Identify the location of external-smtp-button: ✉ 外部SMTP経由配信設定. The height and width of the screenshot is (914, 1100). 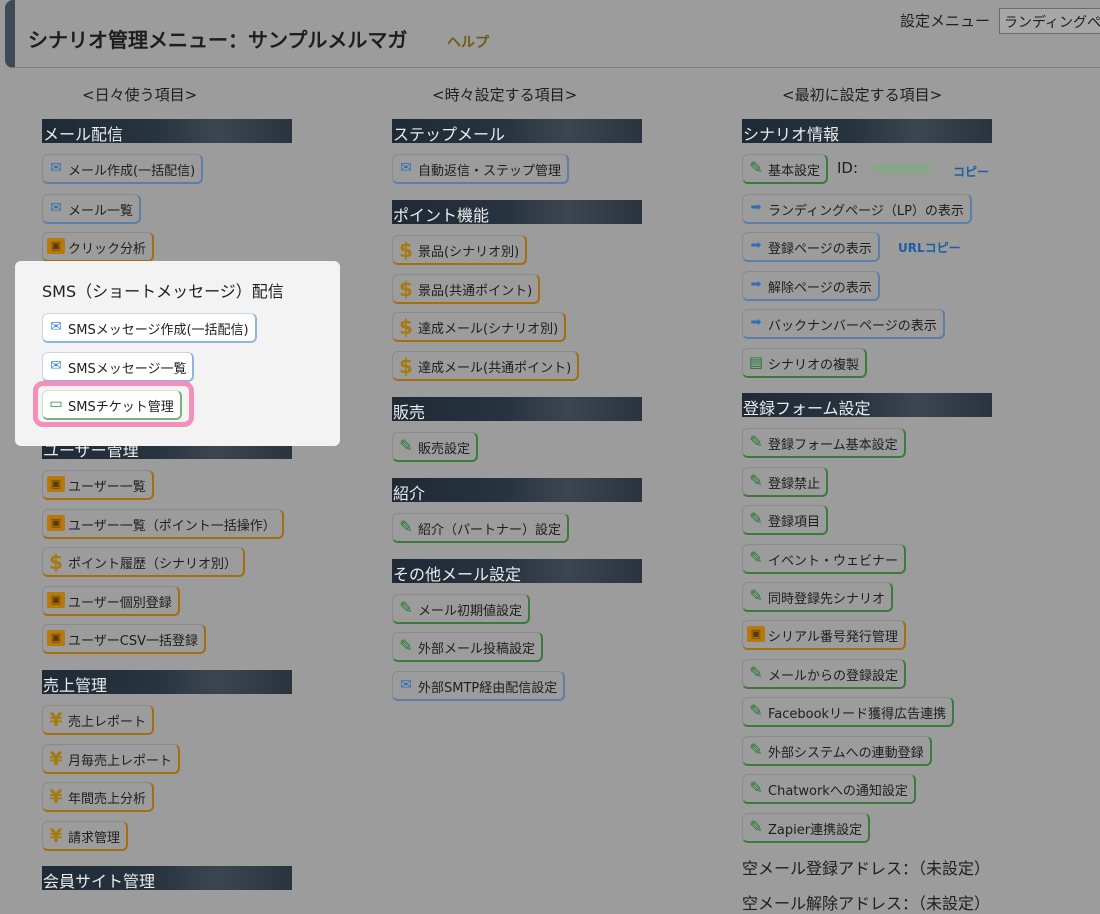
(479, 686).